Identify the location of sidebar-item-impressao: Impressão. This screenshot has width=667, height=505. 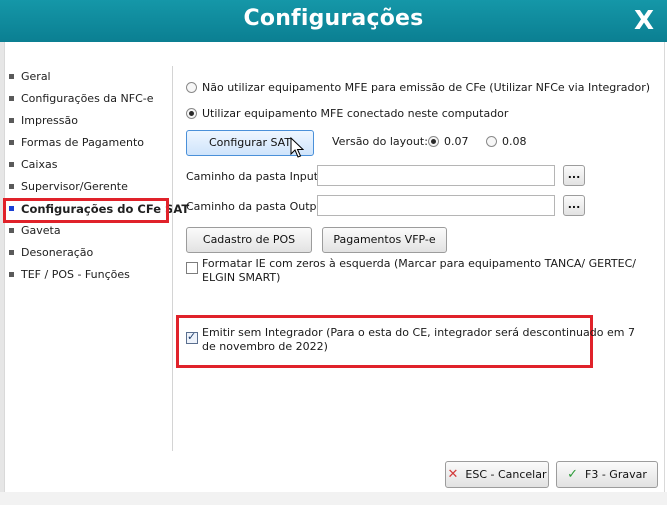
(85, 121).